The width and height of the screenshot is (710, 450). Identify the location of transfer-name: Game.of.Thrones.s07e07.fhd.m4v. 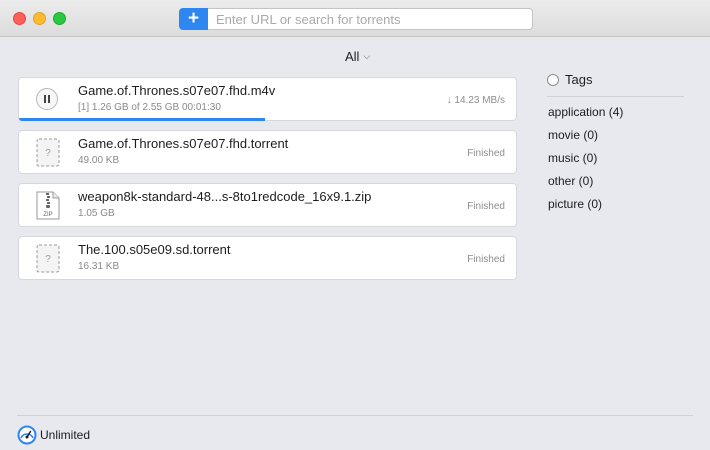
(177, 90).